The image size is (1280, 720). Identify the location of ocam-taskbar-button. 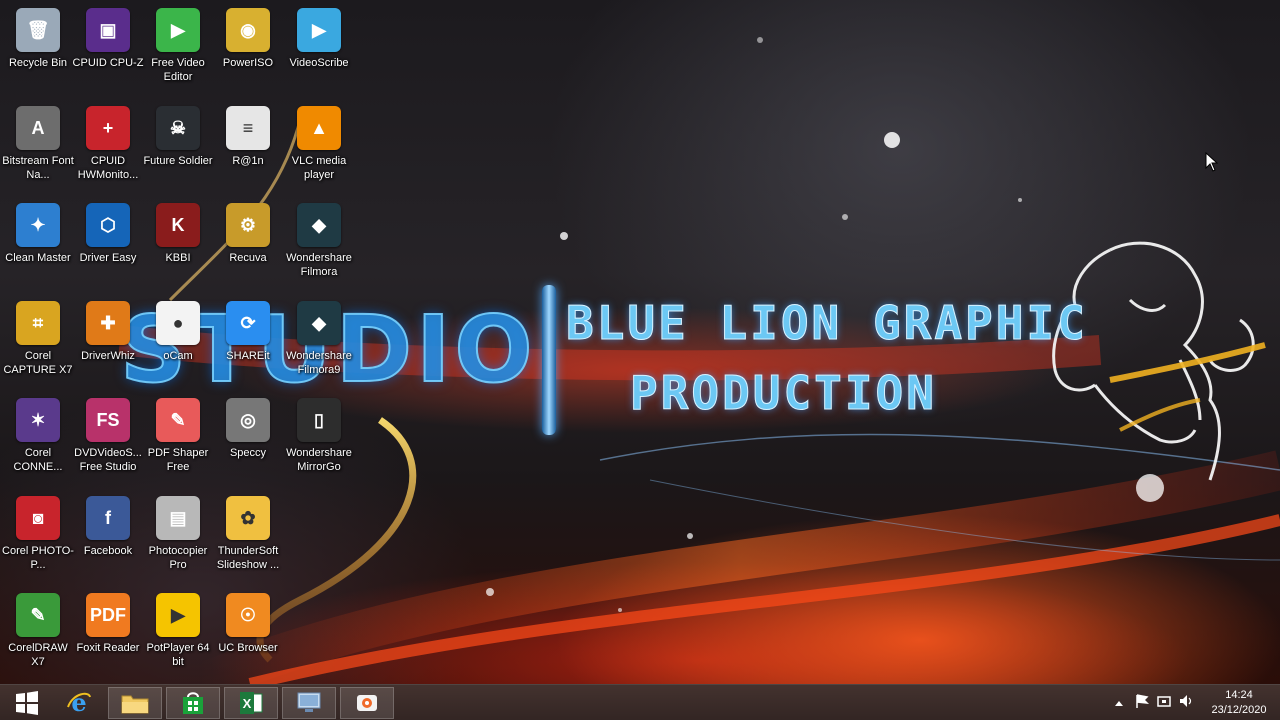
(367, 703).